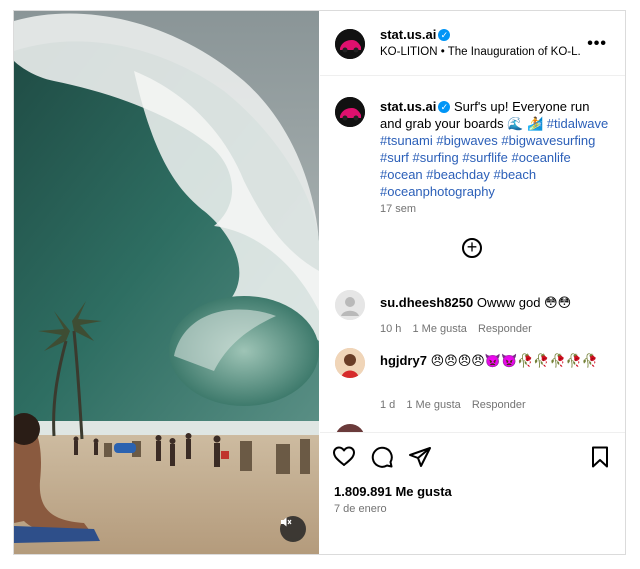 The height and width of the screenshot is (569, 640). I want to click on heart-icon, so click(344, 457).